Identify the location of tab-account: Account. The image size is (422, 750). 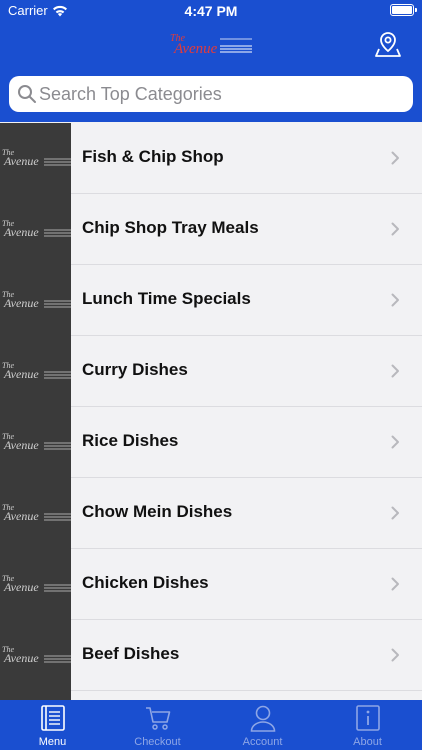
(262, 725).